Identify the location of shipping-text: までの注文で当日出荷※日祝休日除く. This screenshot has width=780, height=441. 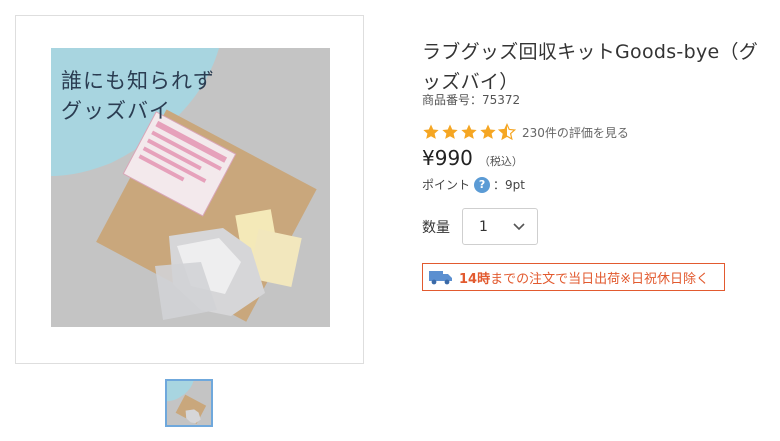
(599, 279).